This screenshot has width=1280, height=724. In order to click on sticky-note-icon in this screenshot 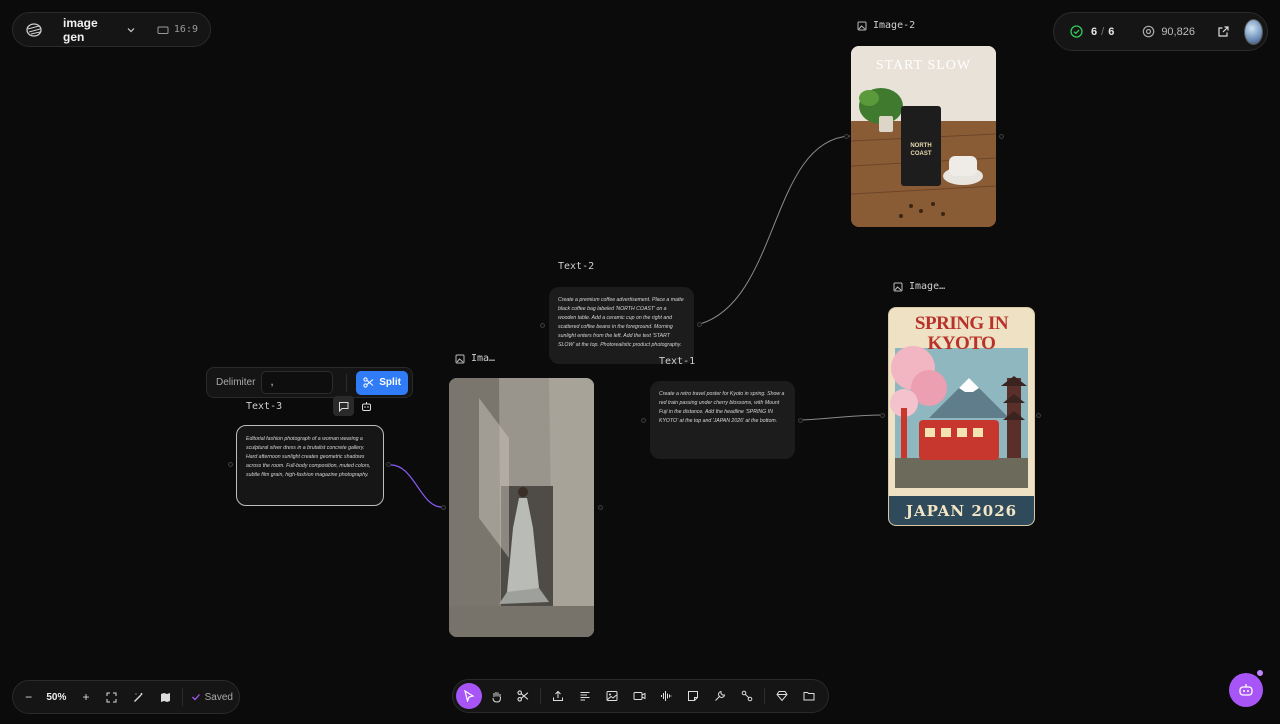, I will do `click(693, 696)`.